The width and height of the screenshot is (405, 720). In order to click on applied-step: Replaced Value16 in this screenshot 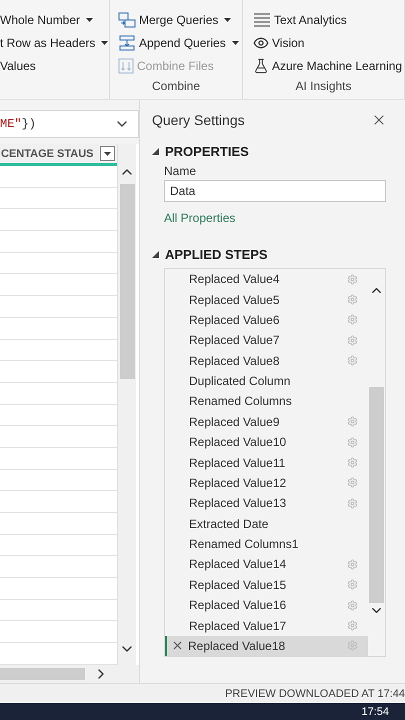, I will do `click(266, 605)`.